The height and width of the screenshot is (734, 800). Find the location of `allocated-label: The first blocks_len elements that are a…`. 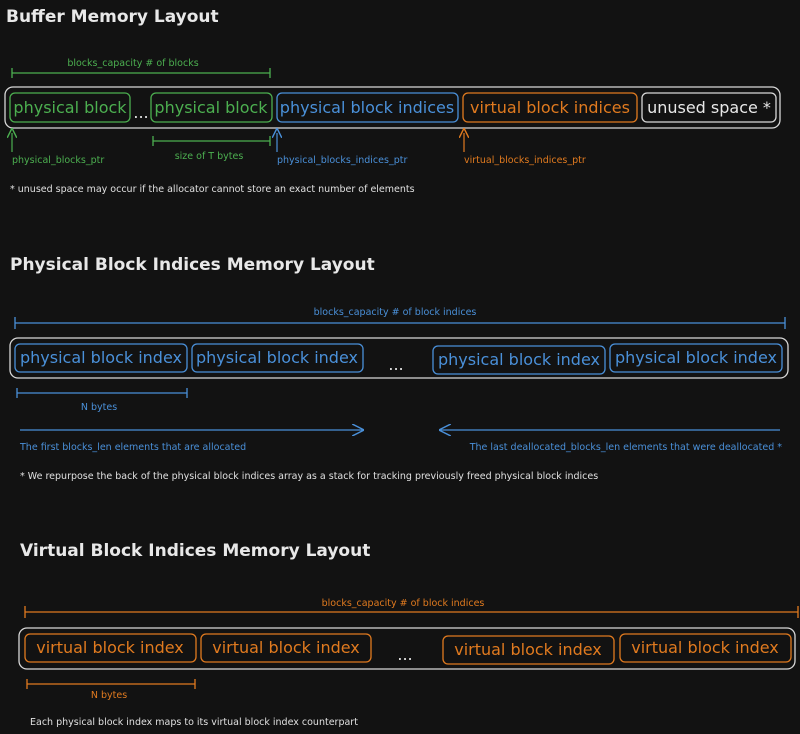

allocated-label: The first blocks_len elements that are a… is located at coordinates (132, 447).